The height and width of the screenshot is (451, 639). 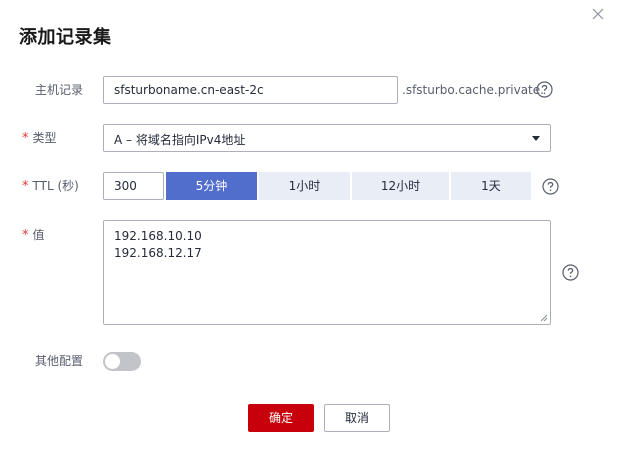 What do you see at coordinates (59, 361) in the screenshot?
I see `other-config-label: 其他配置` at bounding box center [59, 361].